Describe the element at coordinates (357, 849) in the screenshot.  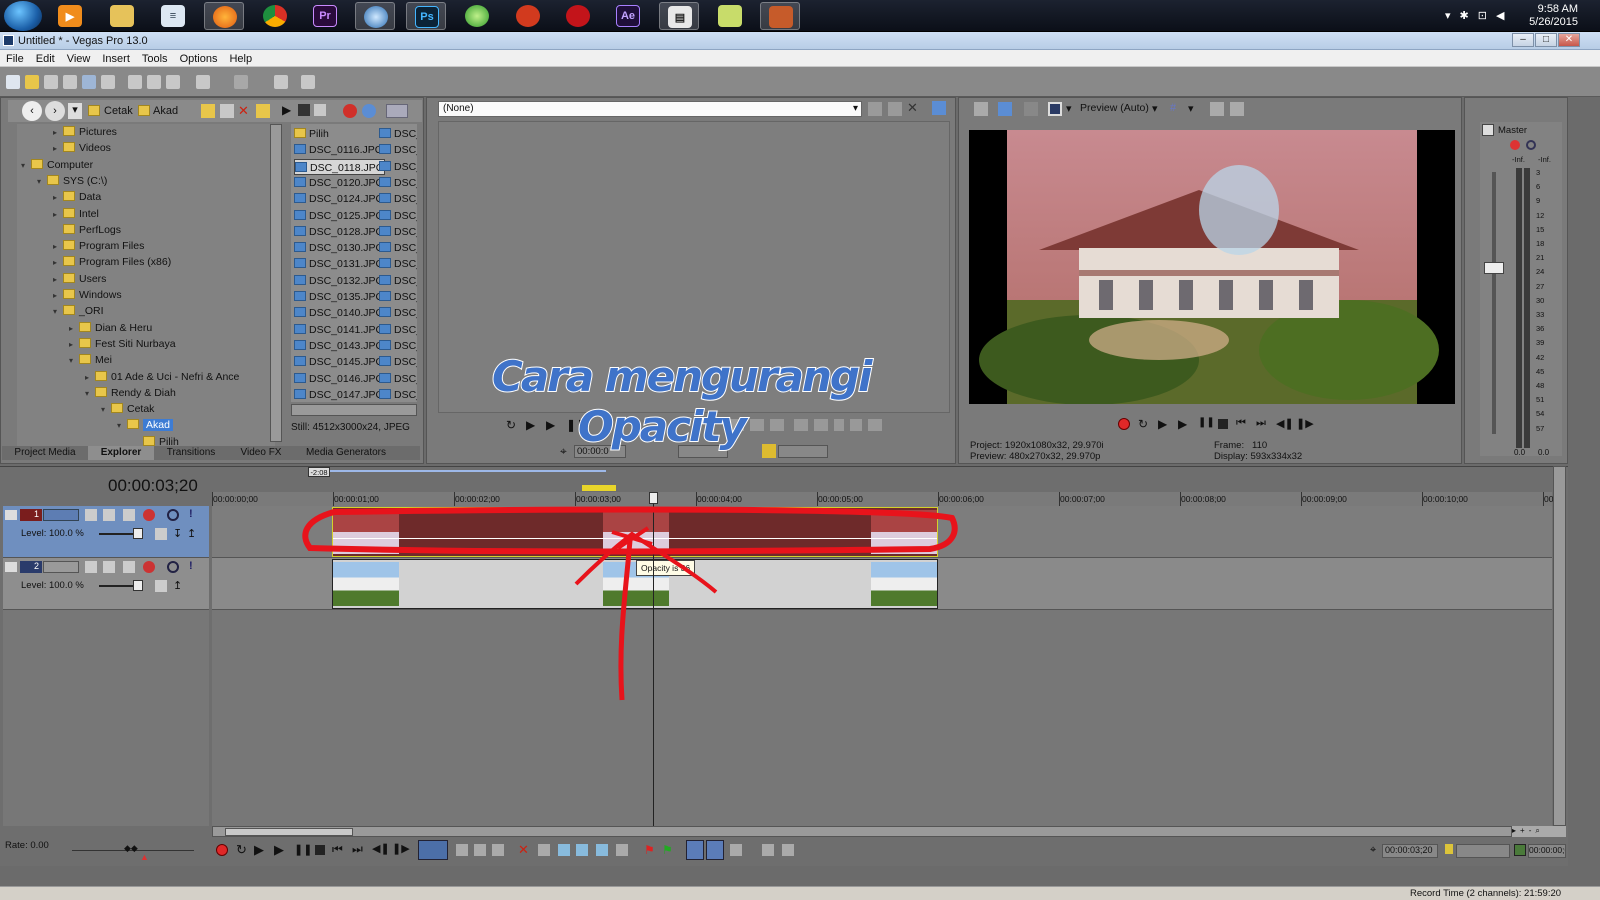
I see `go-to-end-icon: ⏭` at that location.